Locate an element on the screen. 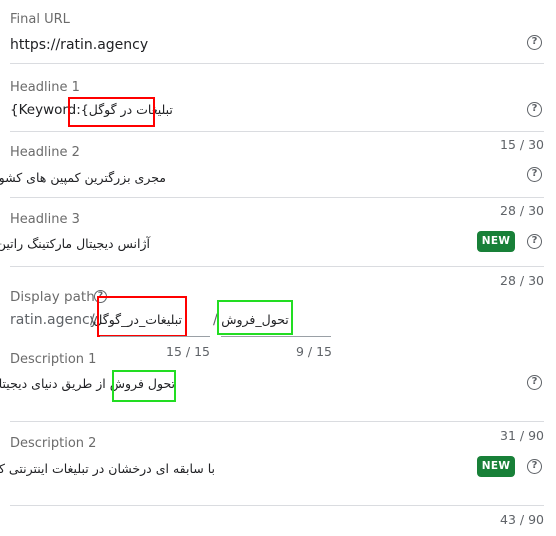  headline-2-counter: 28 / 30 is located at coordinates (522, 210).